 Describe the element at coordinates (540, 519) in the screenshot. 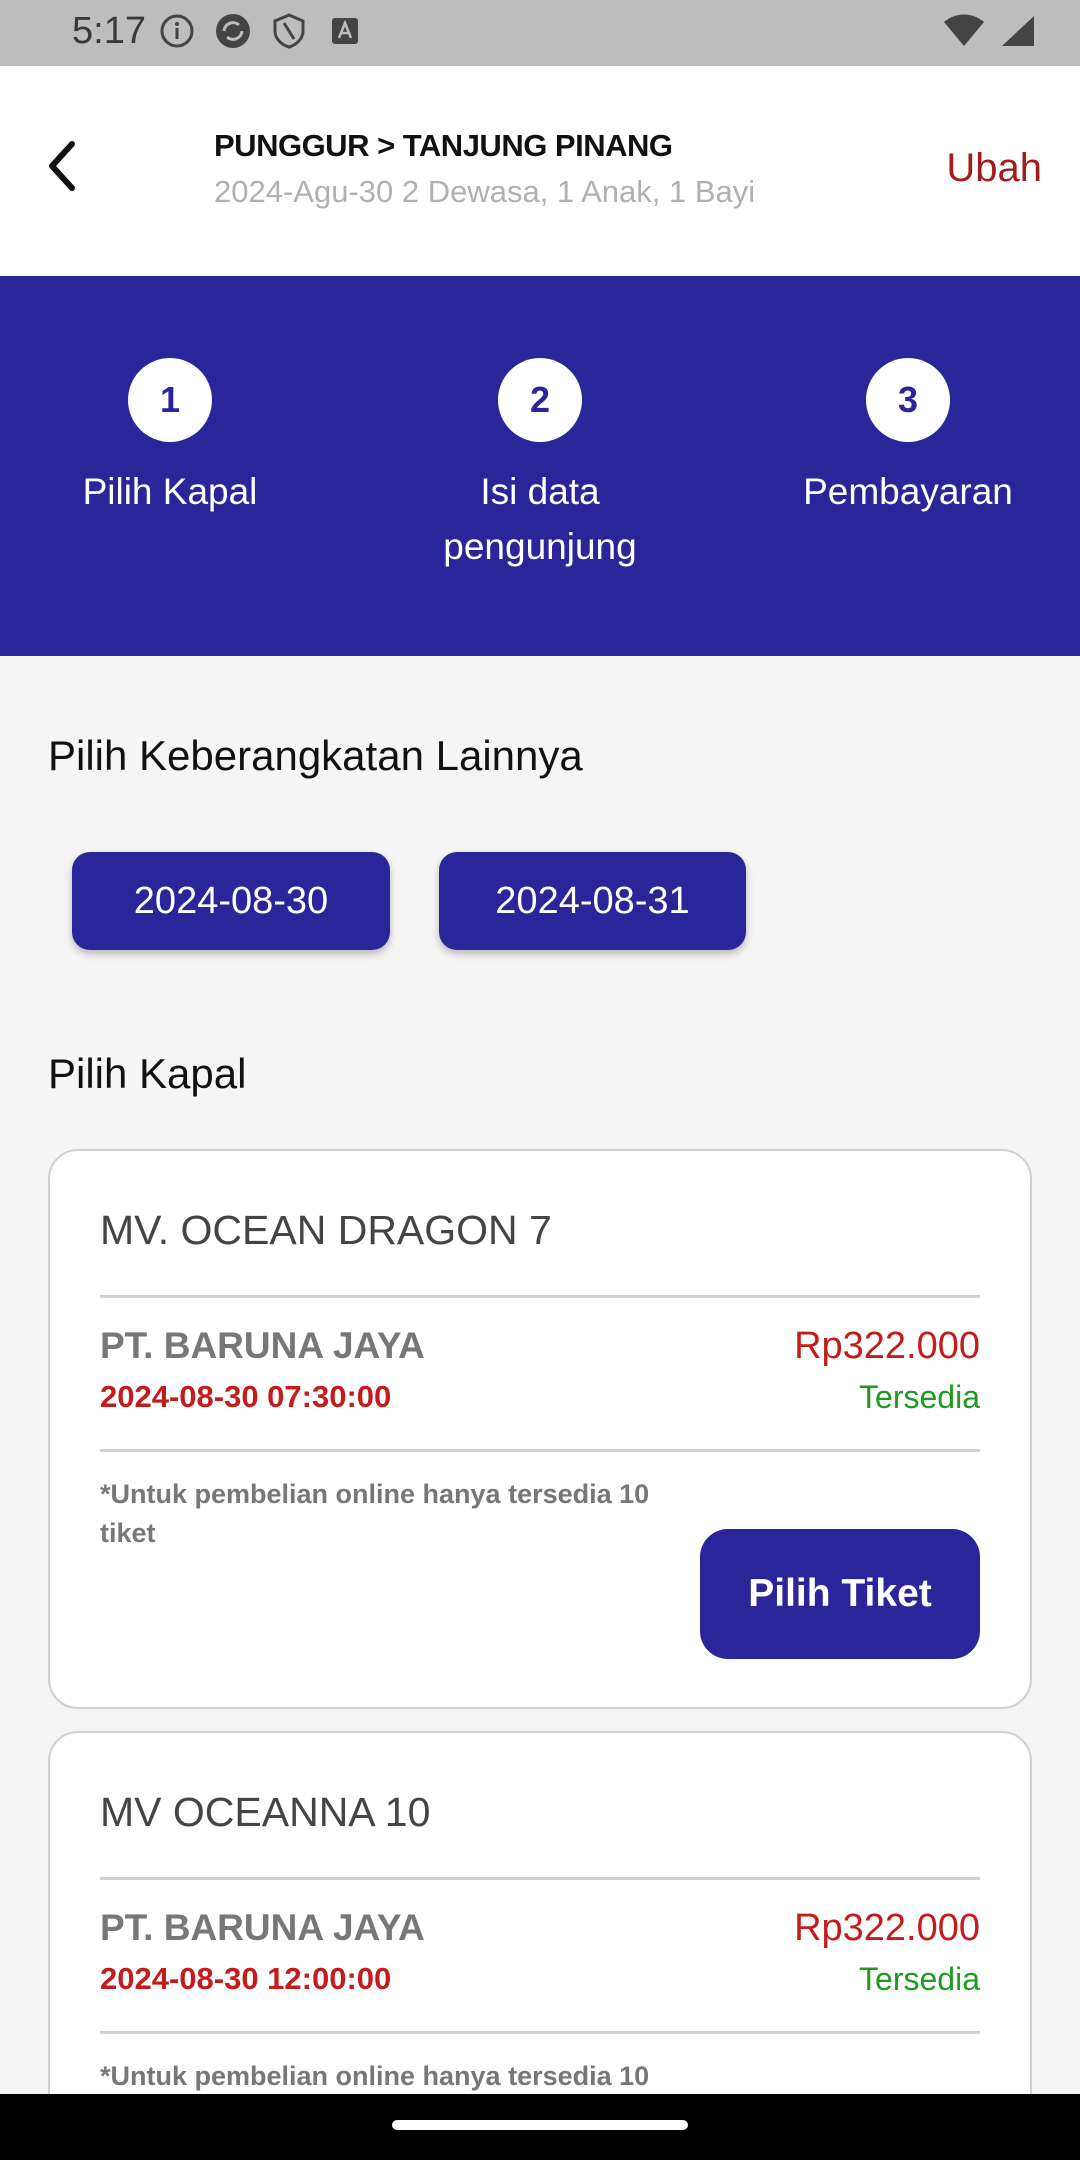

I see `step-label: Isi data pengunjung` at that location.